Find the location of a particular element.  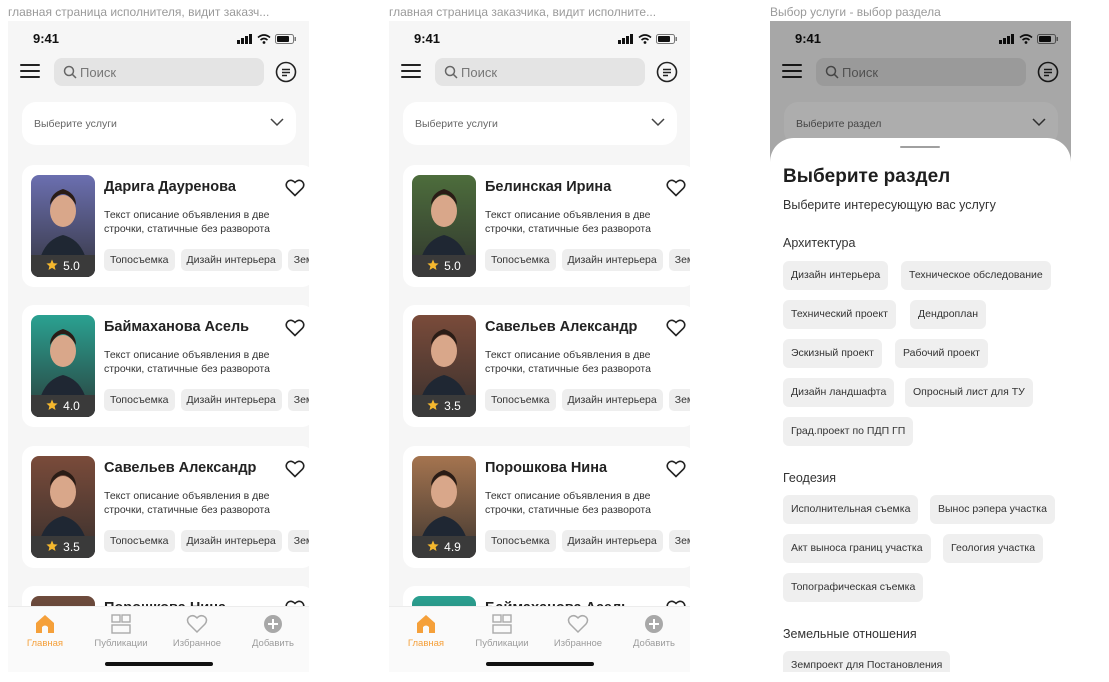

performer-name: Белинская Ирина is located at coordinates (548, 187).